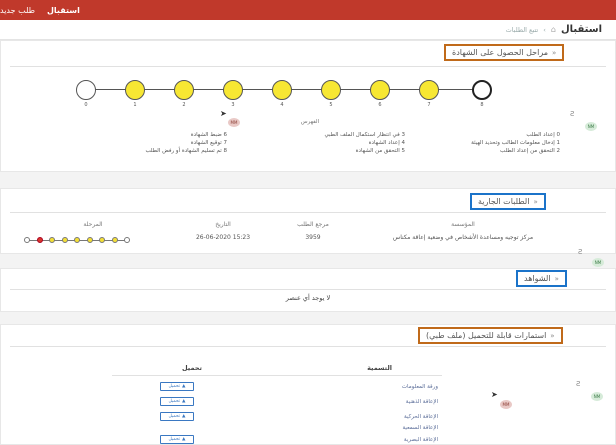  What do you see at coordinates (86, 105) in the screenshot?
I see `stepper-node-number: 0` at bounding box center [86, 105].